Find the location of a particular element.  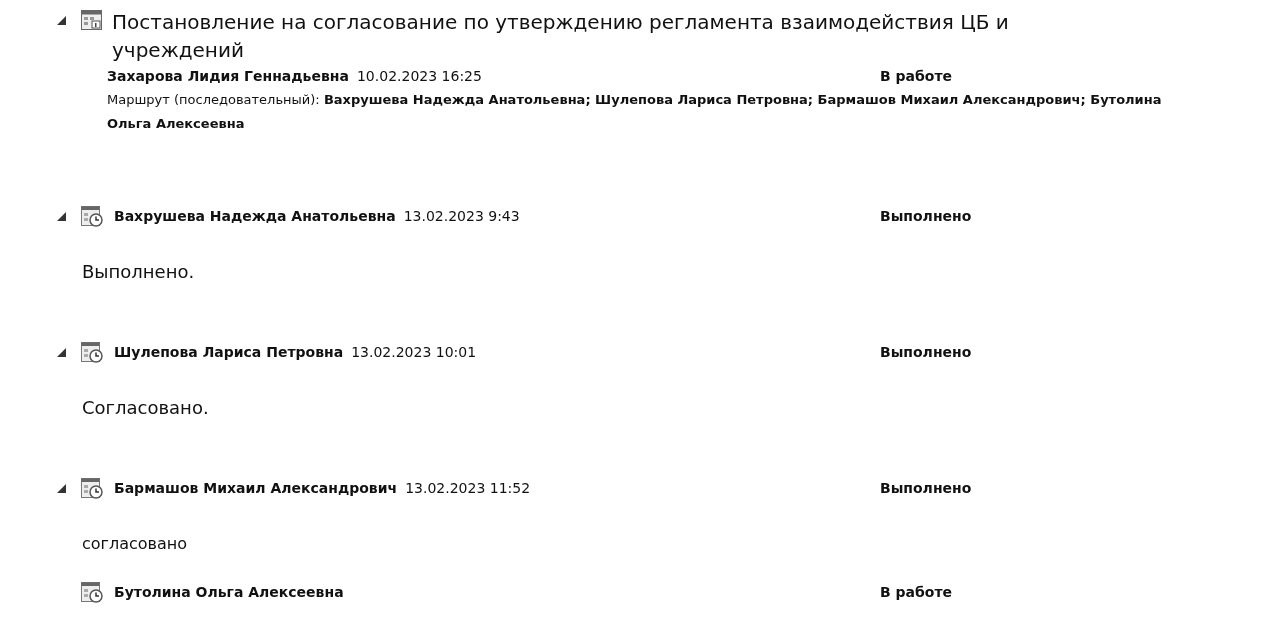

date-text: 13.02.2023 10:01 is located at coordinates (414, 352).